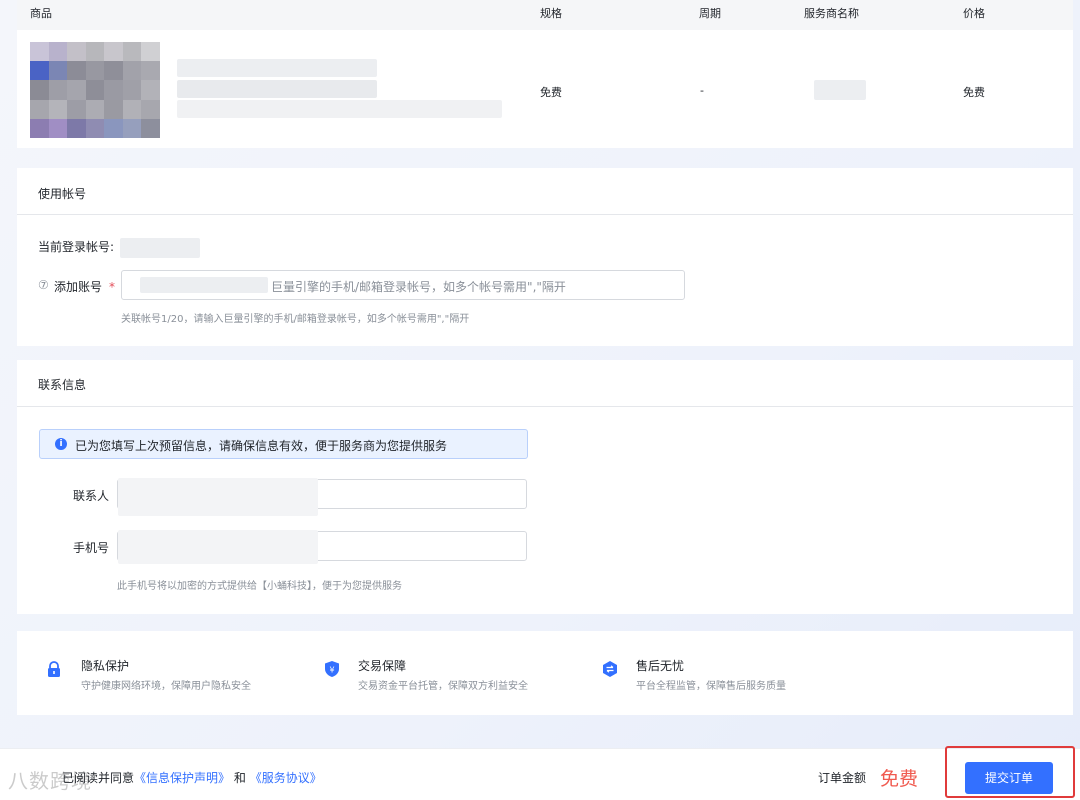 Image resolution: width=1080 pixels, height=800 pixels. I want to click on exchange-icon, so click(610, 669).